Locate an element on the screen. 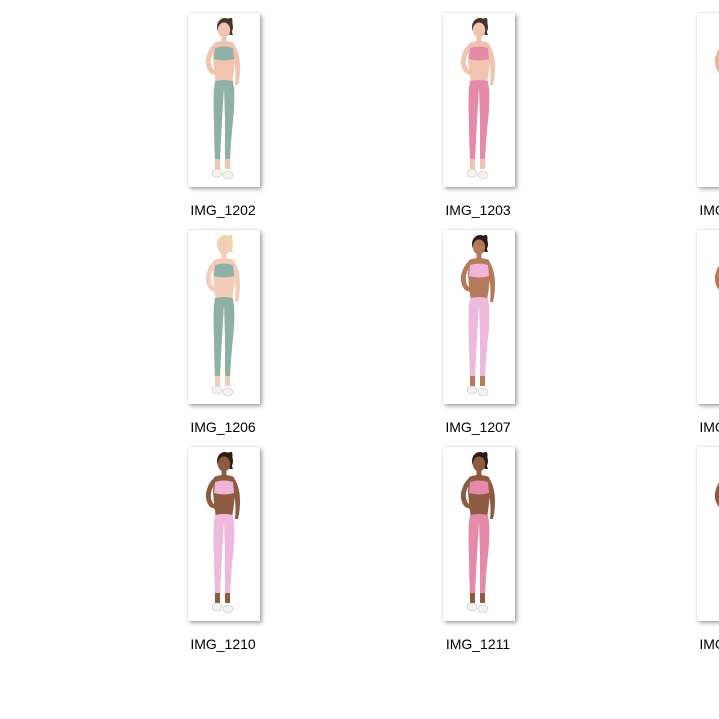 The height and width of the screenshot is (719, 719). file-name-label: IMG_1211 is located at coordinates (478, 644).